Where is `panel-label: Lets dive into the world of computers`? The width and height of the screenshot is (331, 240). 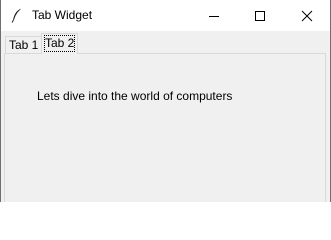
panel-label: Lets dive into the world of computers is located at coordinates (135, 96).